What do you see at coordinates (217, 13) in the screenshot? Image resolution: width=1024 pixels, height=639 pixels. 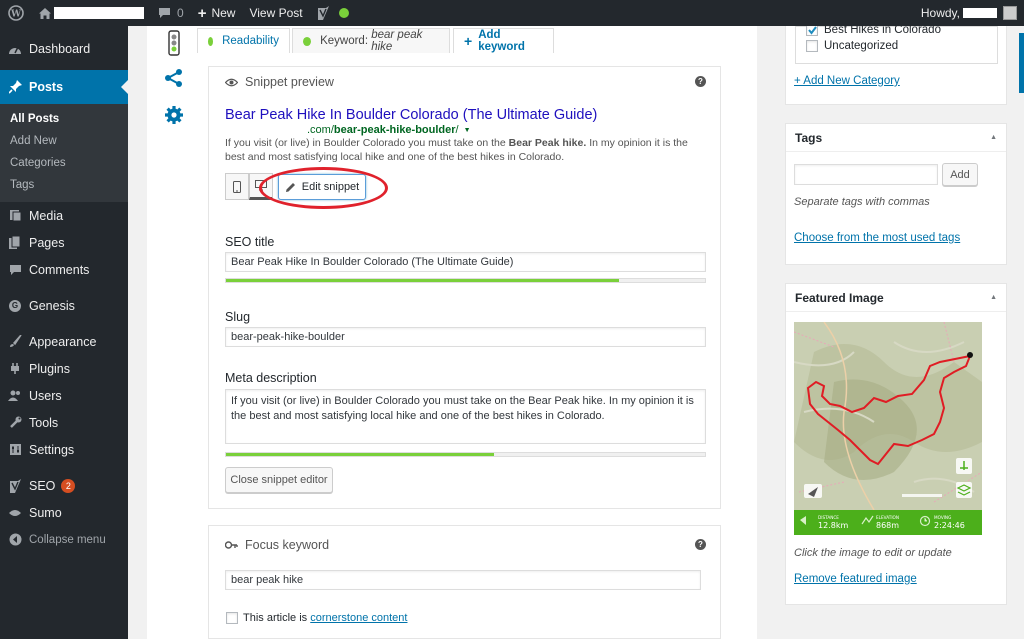 I see `new-content-link: + New` at bounding box center [217, 13].